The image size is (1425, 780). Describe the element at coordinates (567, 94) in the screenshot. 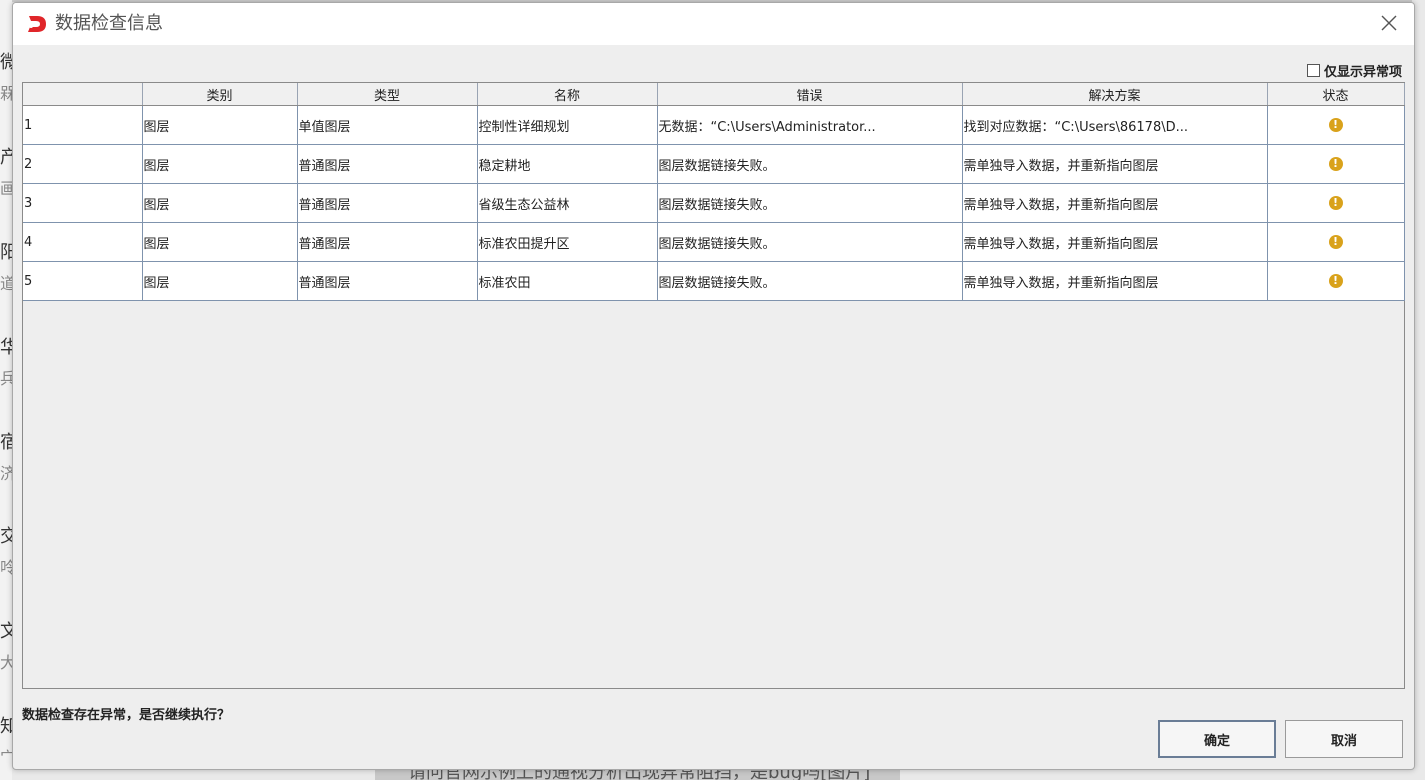

I see `column-header-name: 名称` at that location.